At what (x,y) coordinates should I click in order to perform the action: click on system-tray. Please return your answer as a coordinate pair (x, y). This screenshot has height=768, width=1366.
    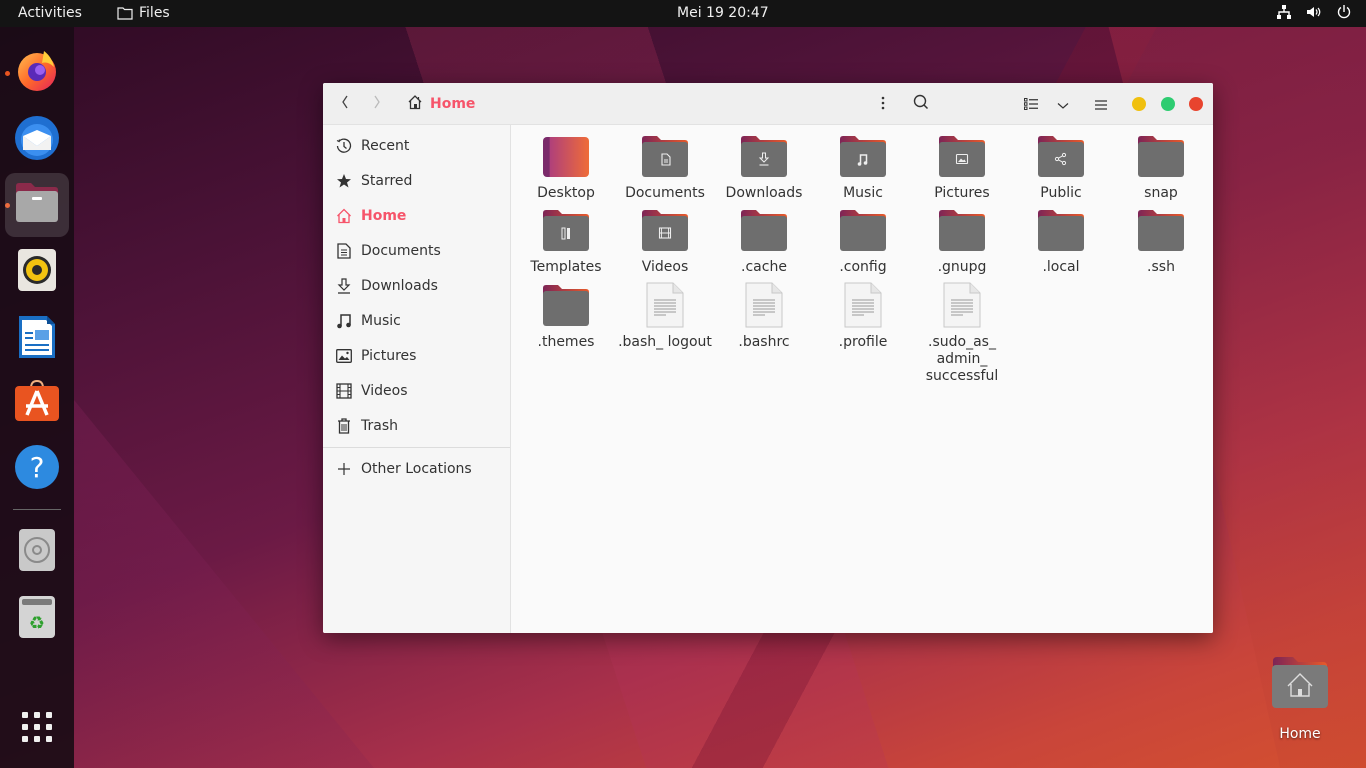
    Looking at the image, I should click on (1314, 12).